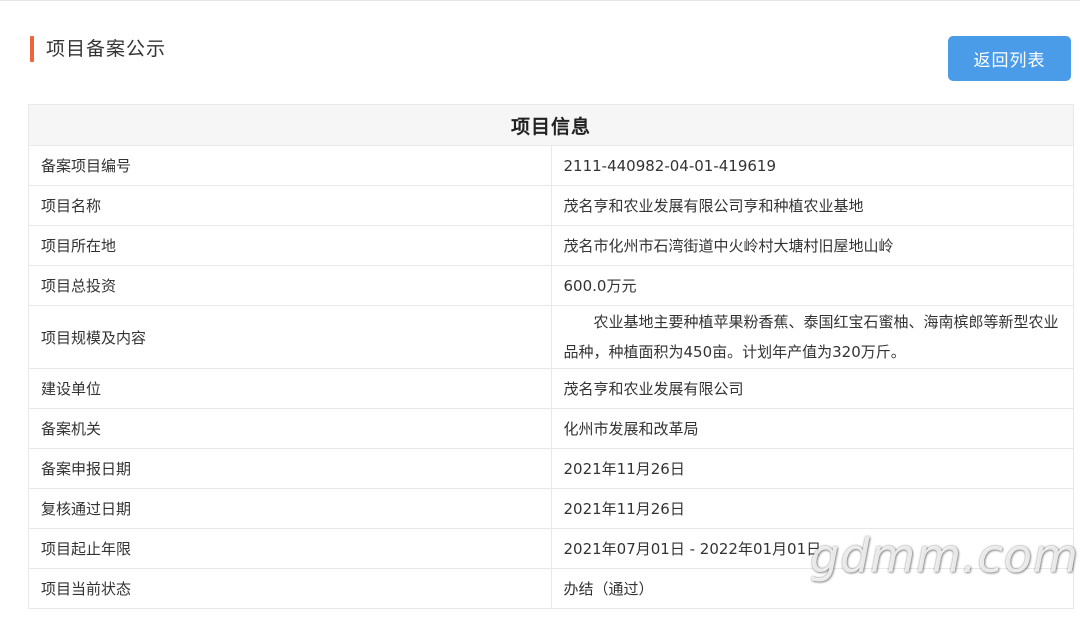  Describe the element at coordinates (290, 588) in the screenshot. I see `project-status-label: 项目当前状态` at that location.